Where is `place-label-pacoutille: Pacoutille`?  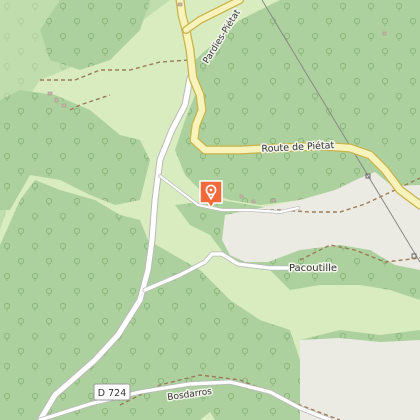
place-label-pacoutille: Pacoutille is located at coordinates (313, 268).